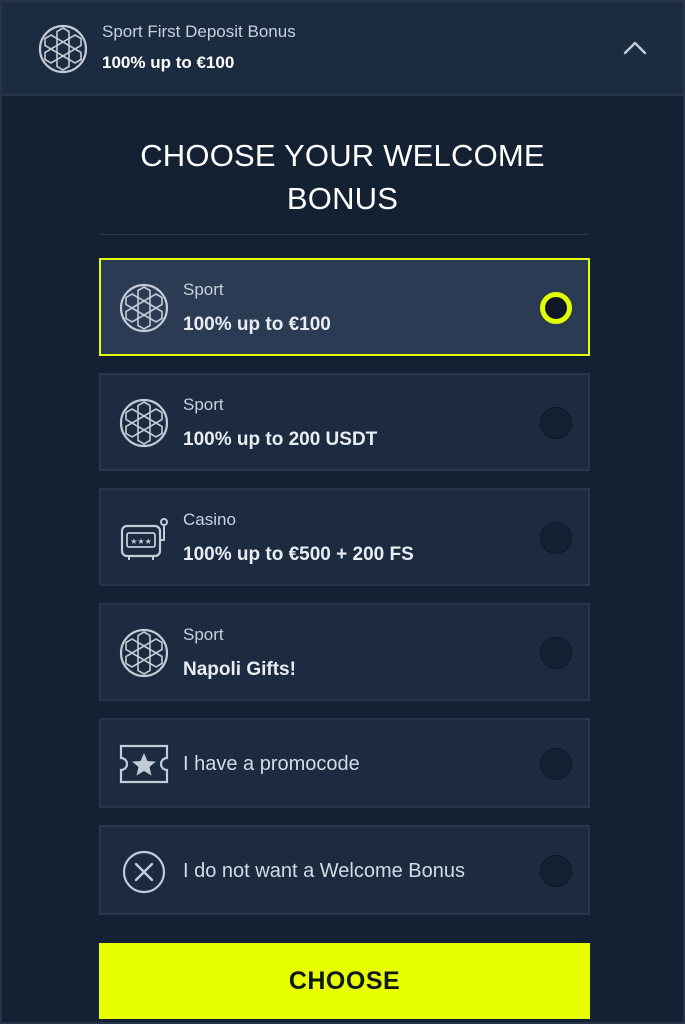  I want to click on bonus-option-casino: ★★★ Casino 100% up to €500 + 200 FS, so click(344, 537).